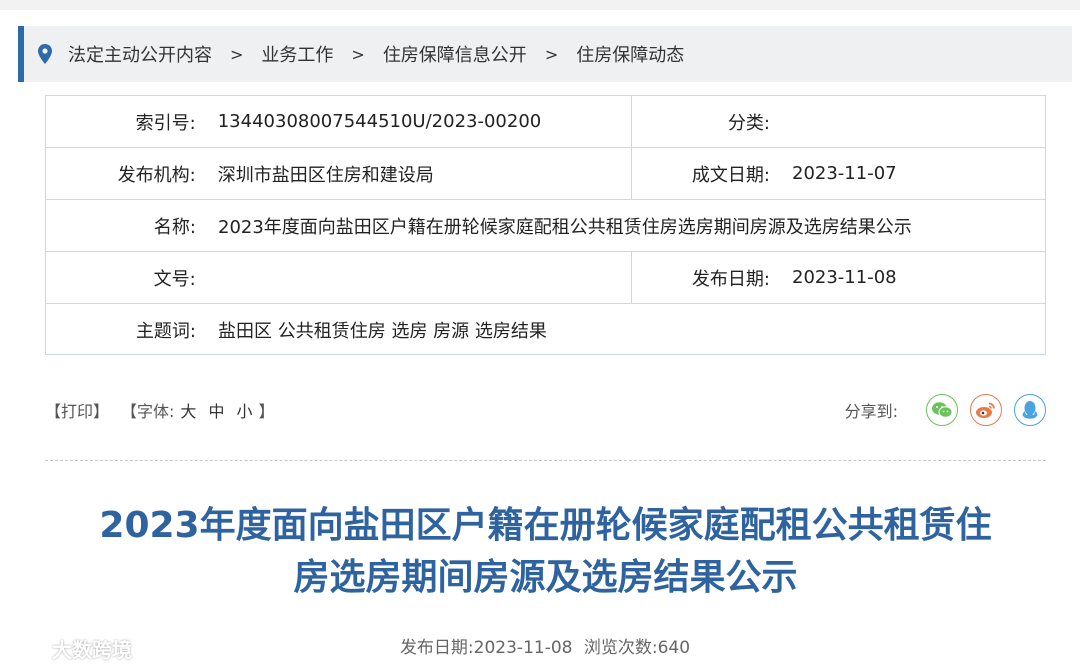 Image resolution: width=1080 pixels, height=670 pixels. Describe the element at coordinates (748, 123) in the screenshot. I see `category-label: 分类:` at that location.